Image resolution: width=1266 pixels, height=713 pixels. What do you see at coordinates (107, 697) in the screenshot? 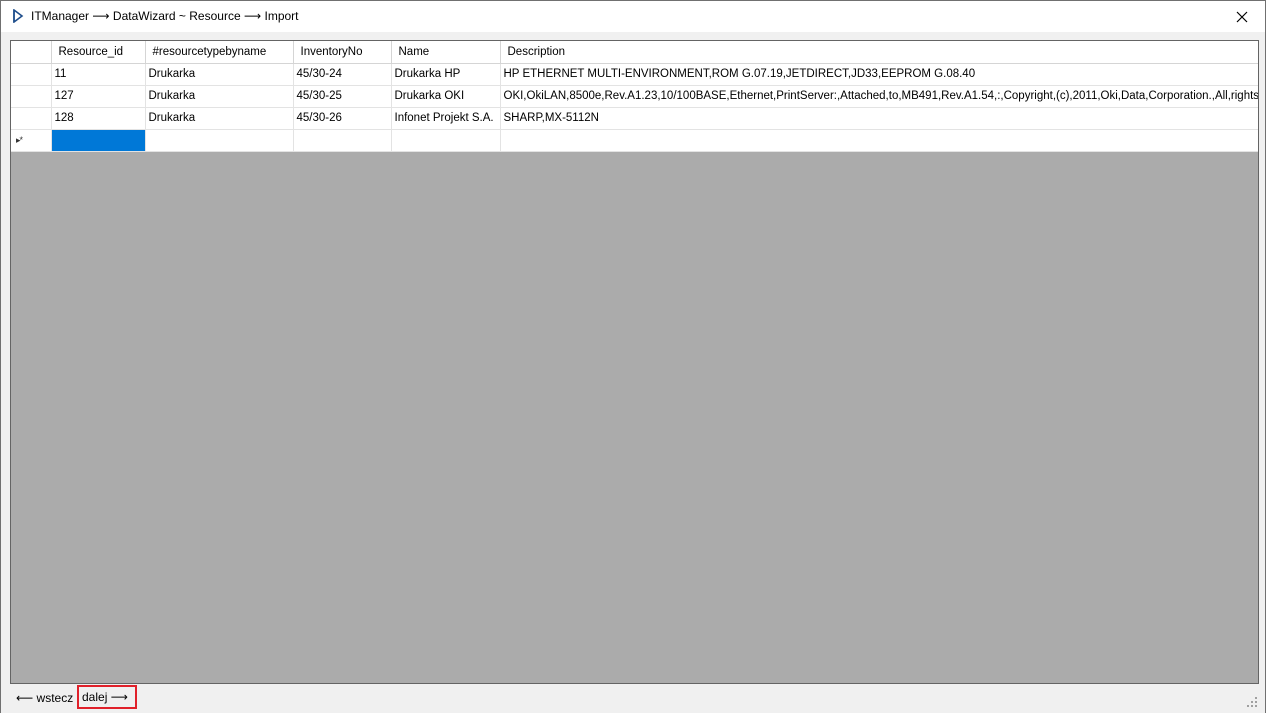
I see `next-link: dalej ⟶` at bounding box center [107, 697].